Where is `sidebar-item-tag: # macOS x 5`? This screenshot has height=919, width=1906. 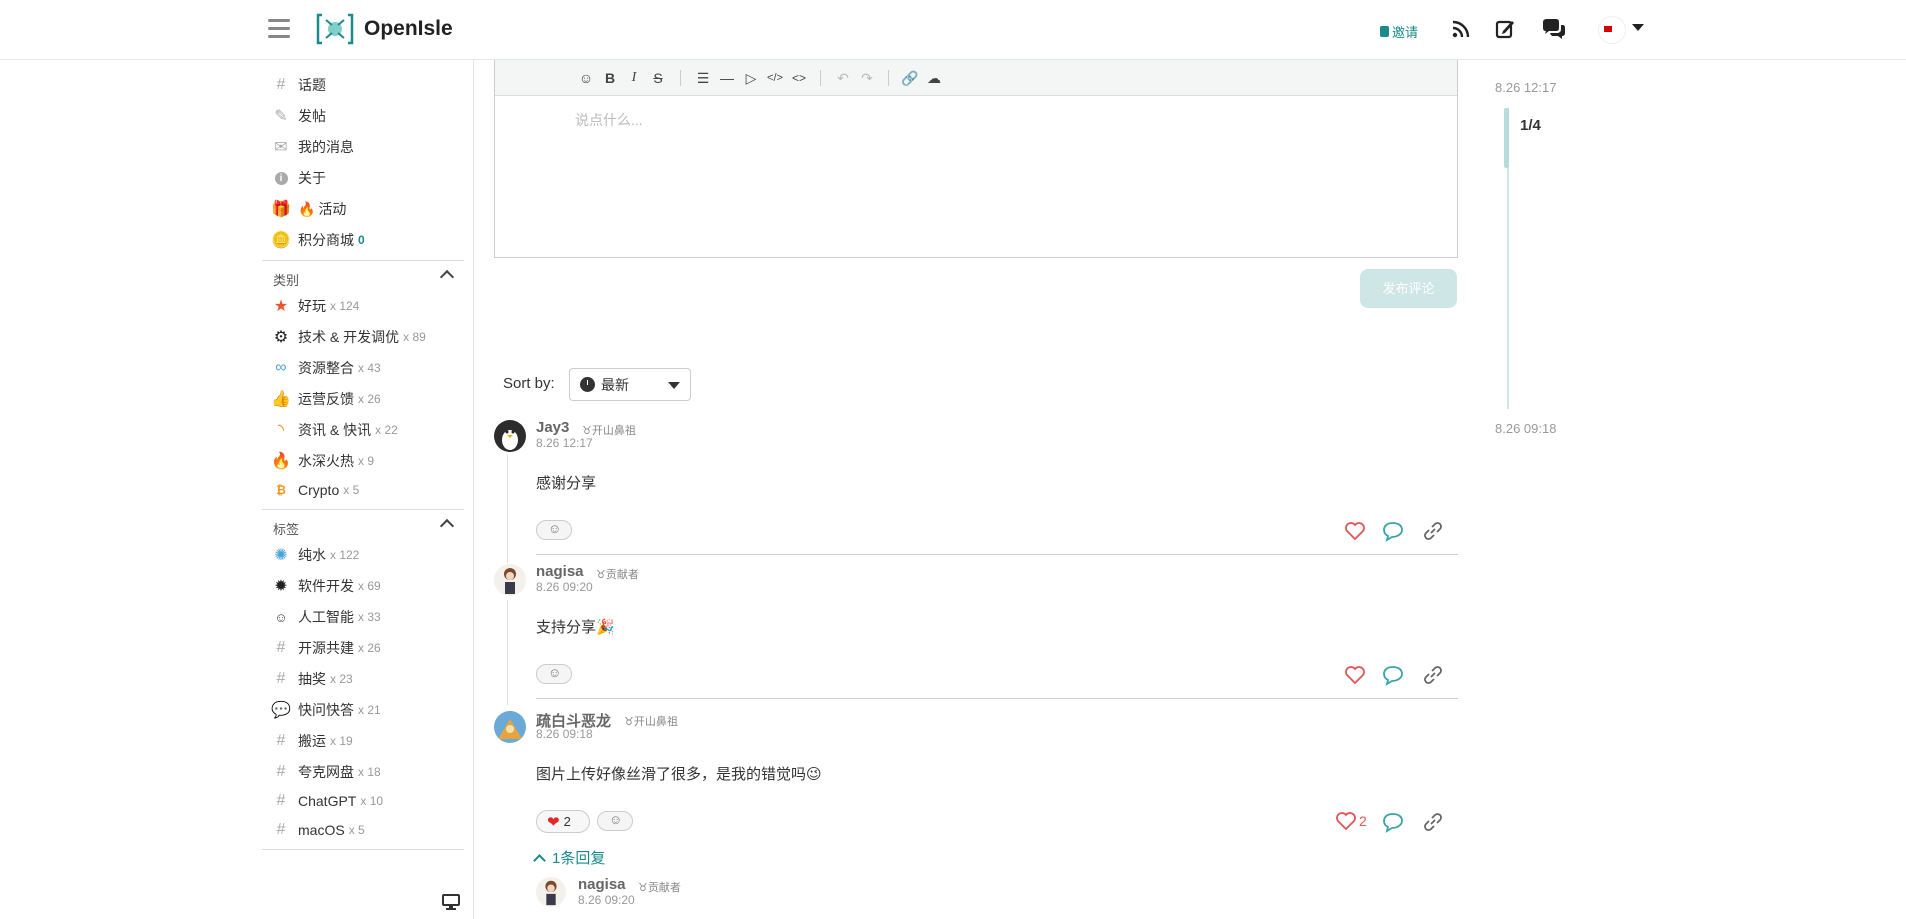
sidebar-item-tag: # macOS x 5 is located at coordinates (318, 830).